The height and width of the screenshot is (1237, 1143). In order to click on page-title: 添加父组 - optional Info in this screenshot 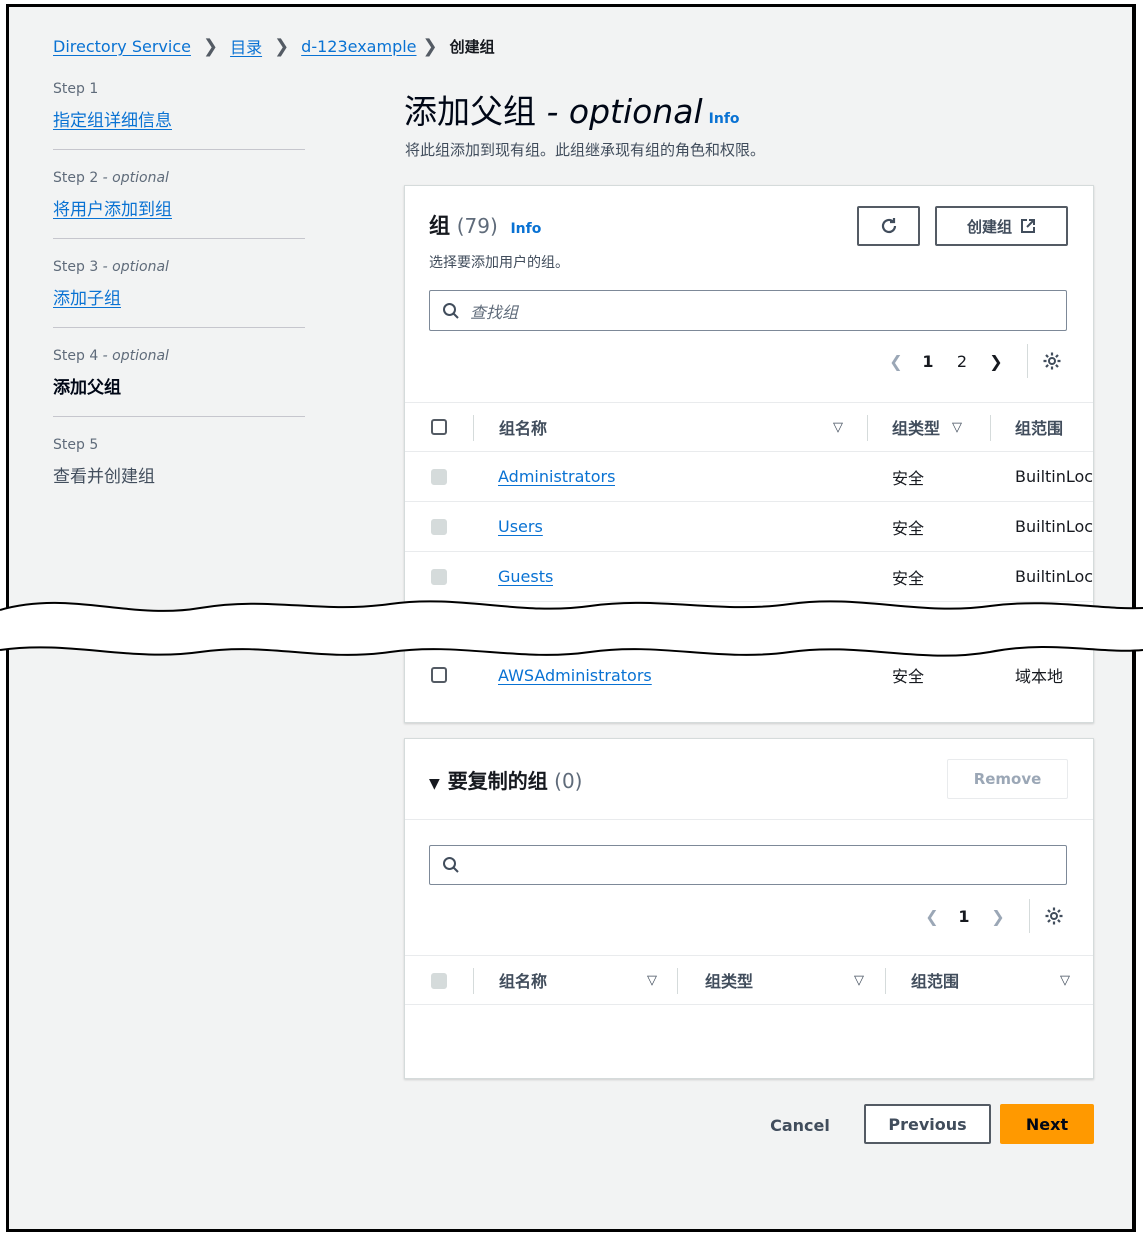, I will do `click(572, 109)`.